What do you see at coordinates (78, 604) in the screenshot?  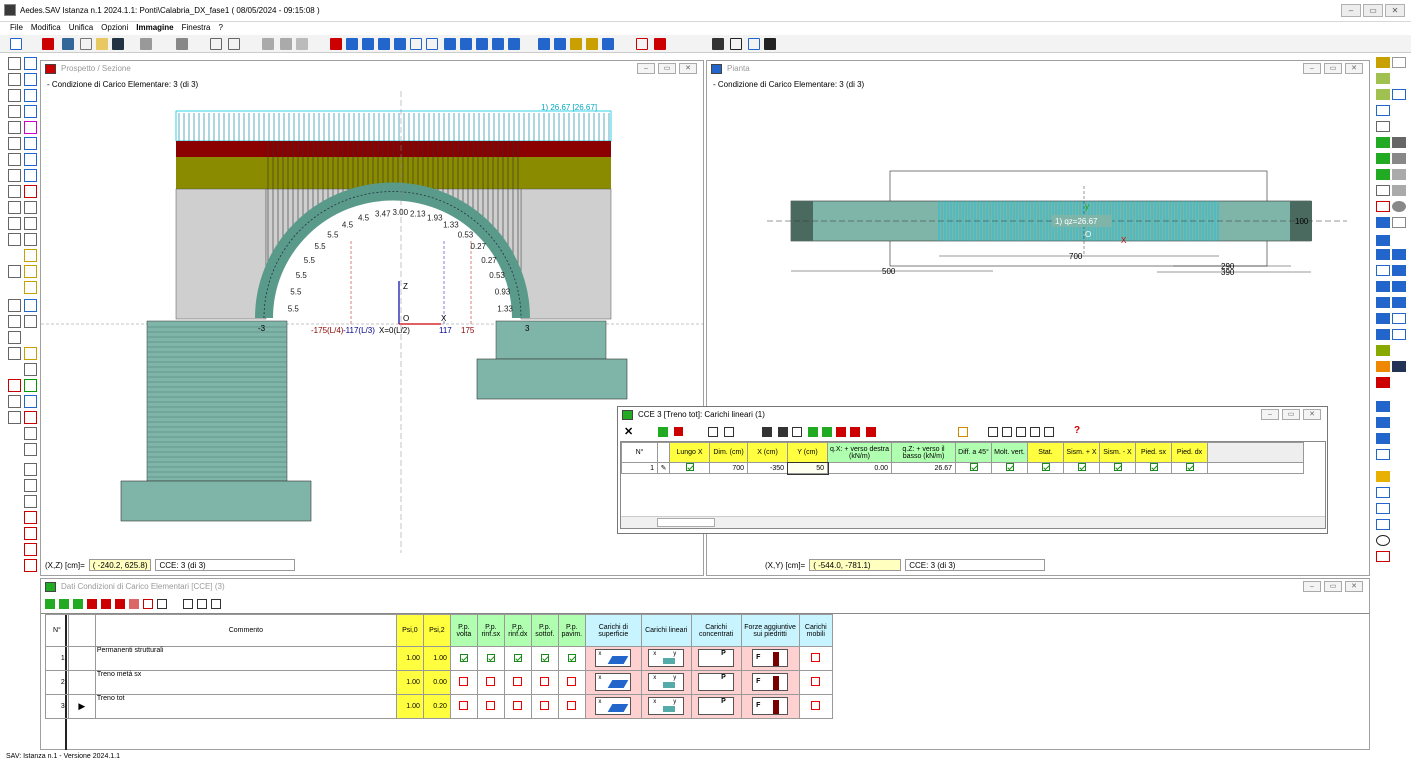 I see `duplicate-icon` at bounding box center [78, 604].